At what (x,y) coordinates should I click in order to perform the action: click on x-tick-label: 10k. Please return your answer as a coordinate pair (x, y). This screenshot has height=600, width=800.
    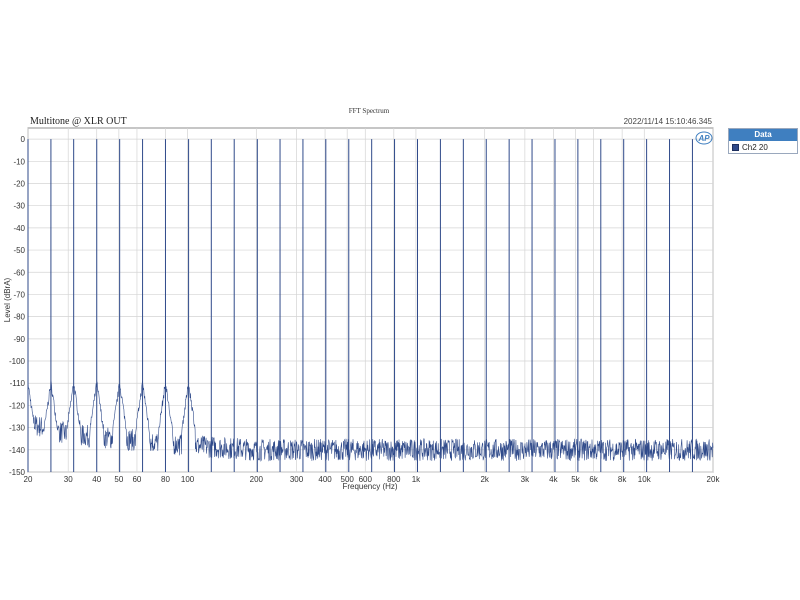
    Looking at the image, I should click on (645, 479).